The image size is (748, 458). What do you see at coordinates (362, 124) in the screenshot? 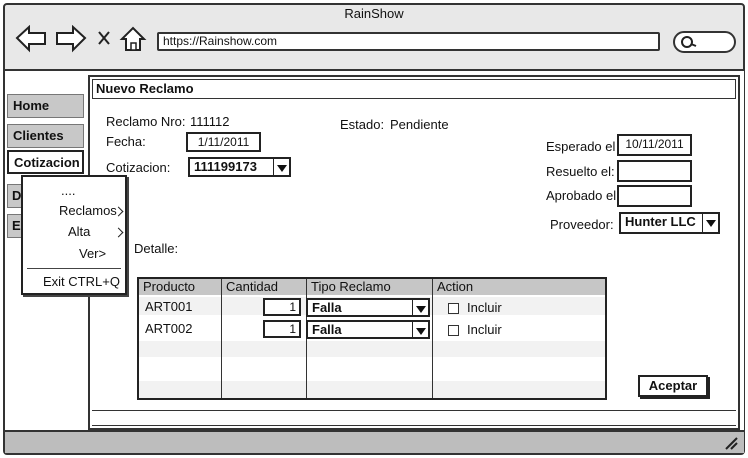
I see `estado-label: Estado:` at bounding box center [362, 124].